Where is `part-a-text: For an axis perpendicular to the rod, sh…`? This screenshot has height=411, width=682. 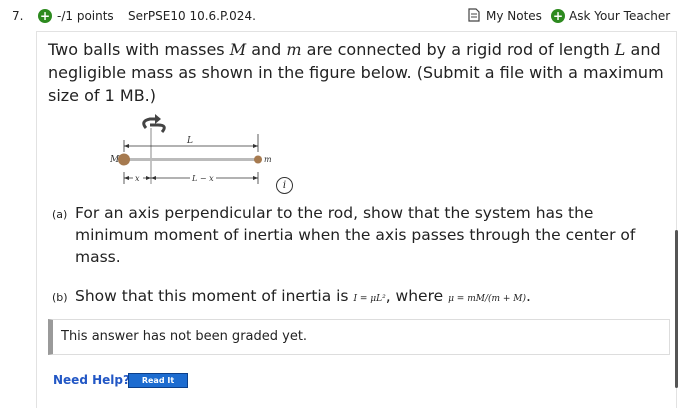 part-a-text: For an axis perpendicular to the rod, sh… is located at coordinates (355, 235).